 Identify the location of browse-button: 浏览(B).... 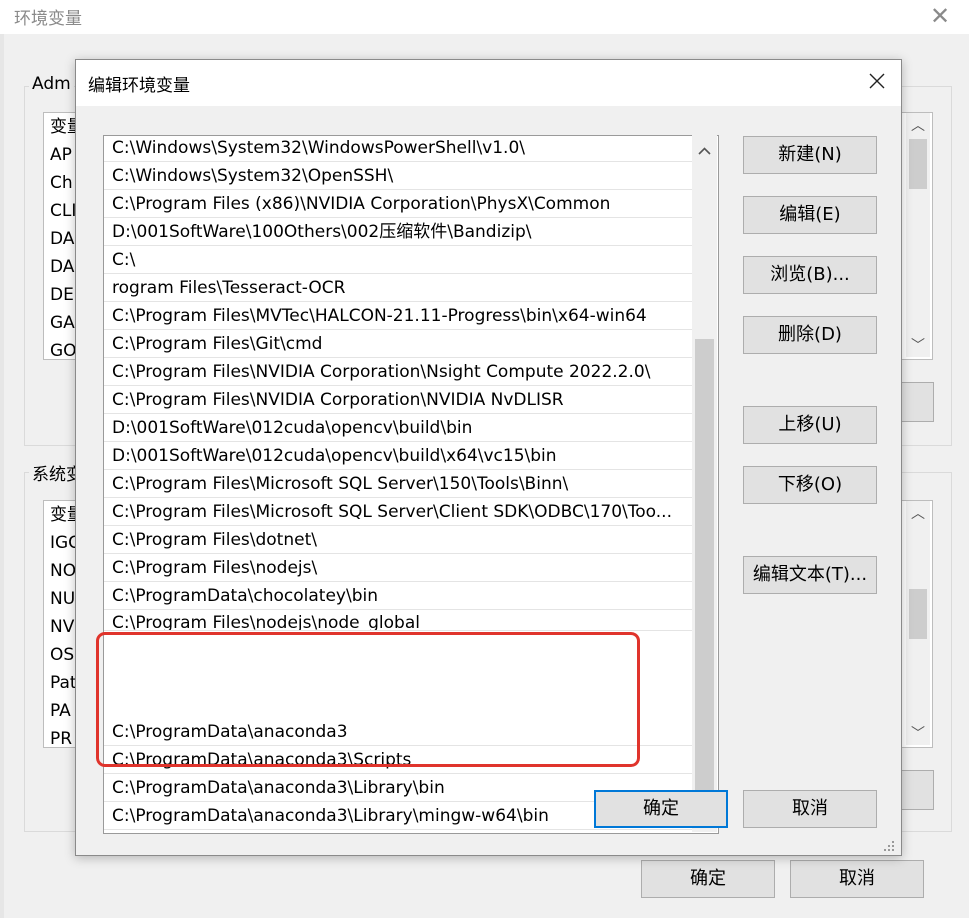
(810, 275).